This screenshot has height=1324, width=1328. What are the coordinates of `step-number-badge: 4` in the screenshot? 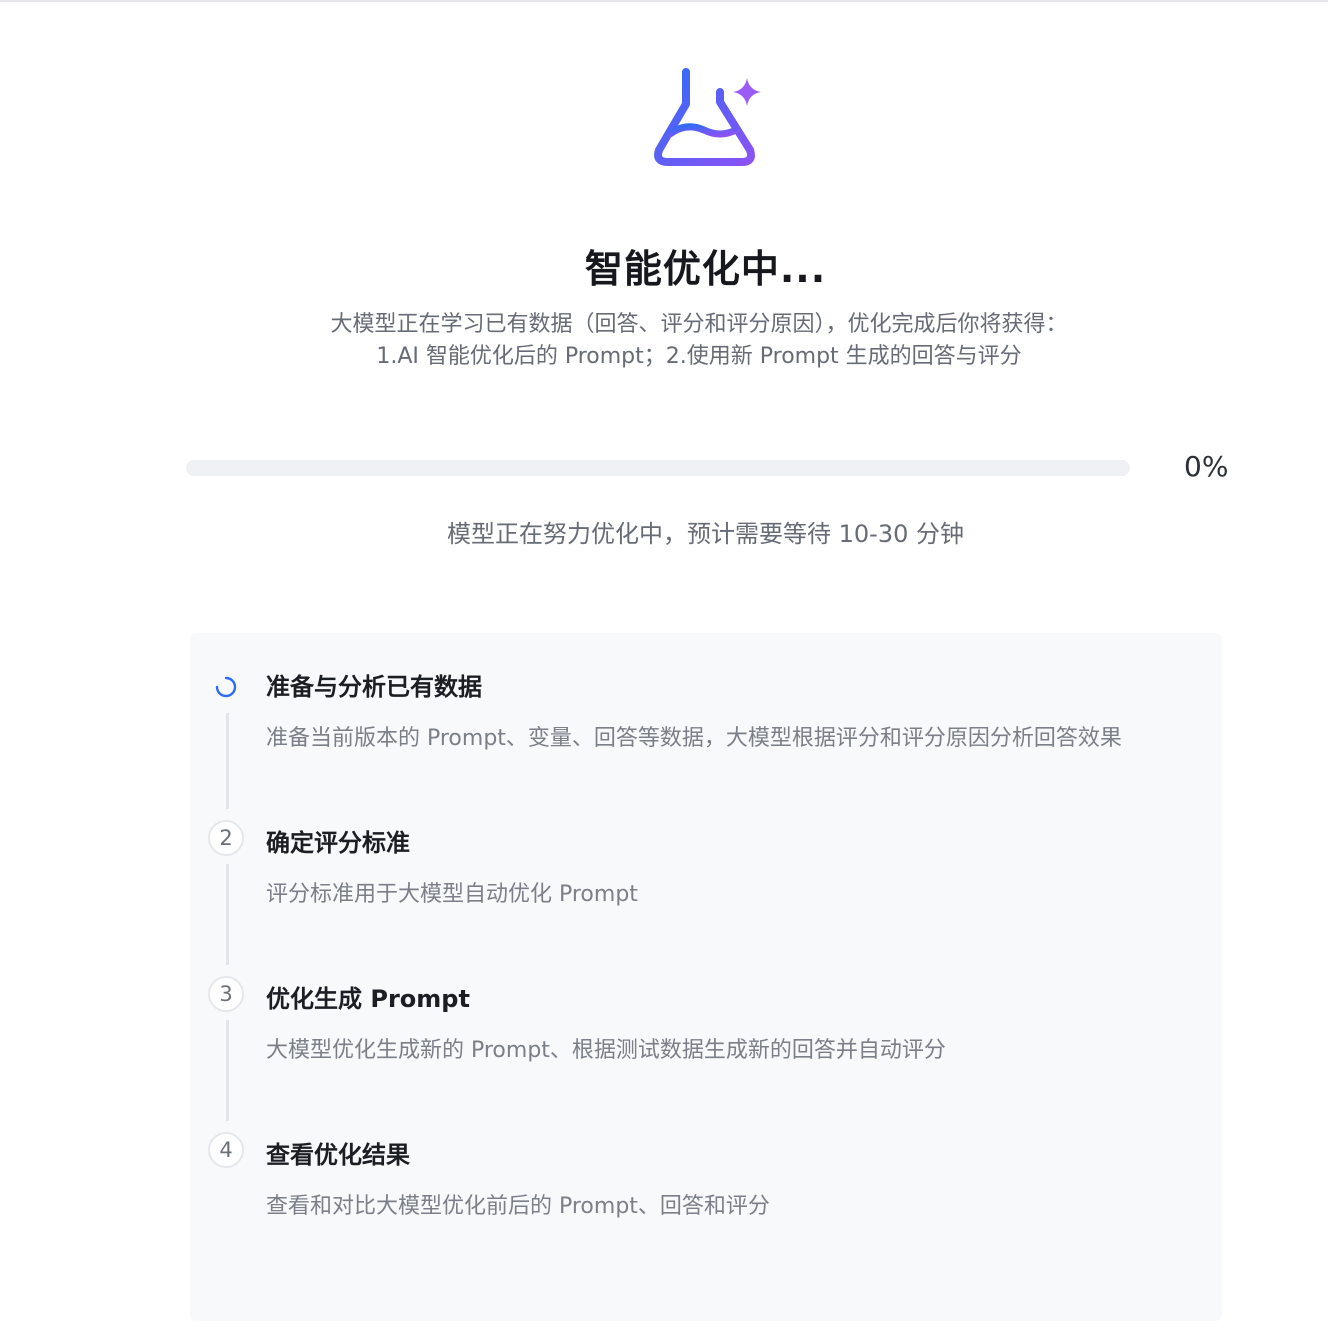 It's located at (226, 1150).